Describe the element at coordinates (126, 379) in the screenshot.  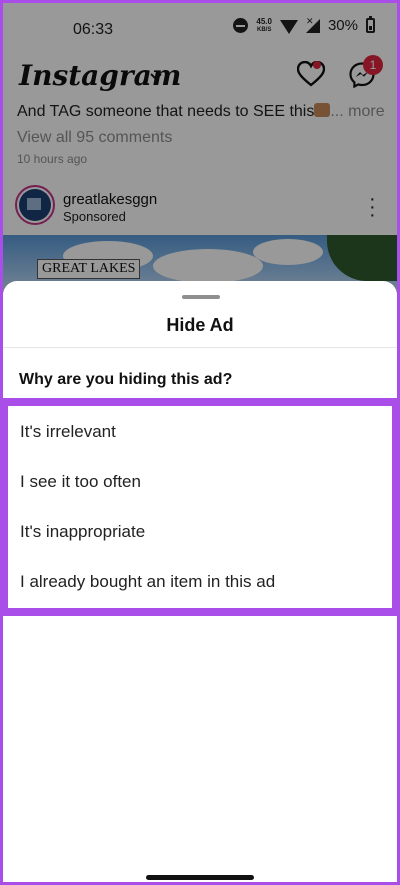
I see `sheet-question: Why are you hiding this ad?` at that location.